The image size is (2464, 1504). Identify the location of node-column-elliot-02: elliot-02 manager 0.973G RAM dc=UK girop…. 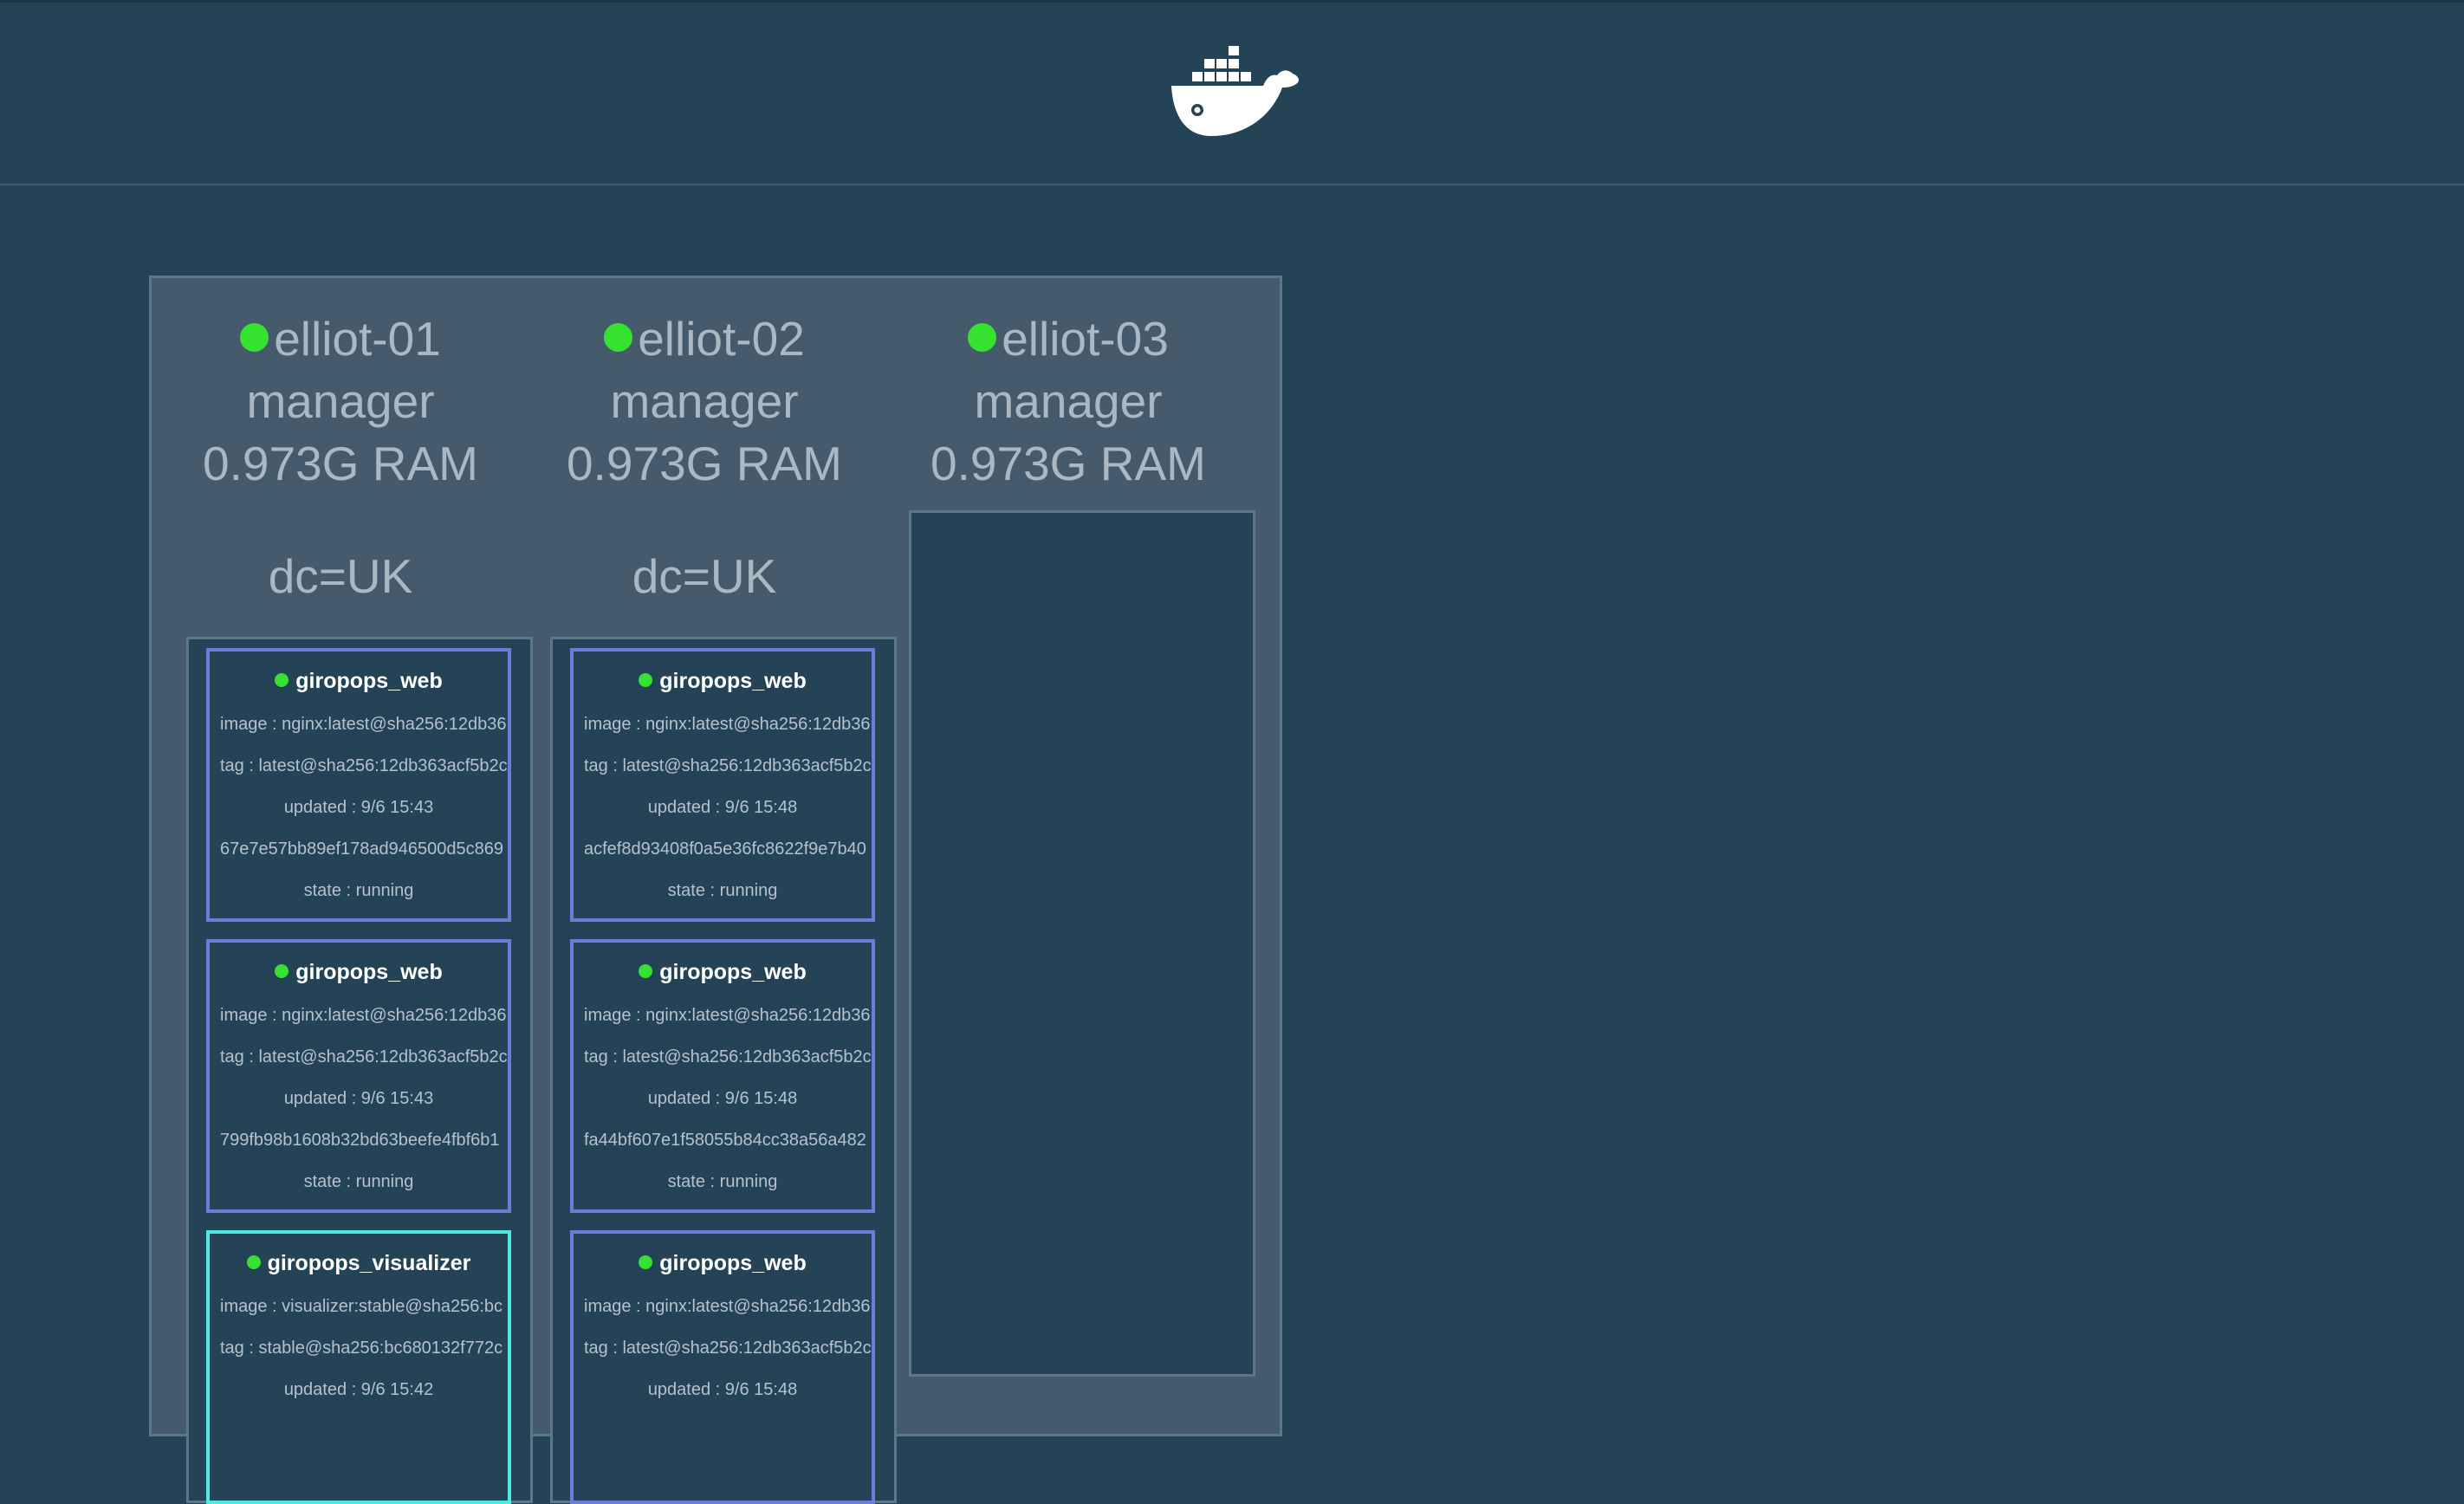
(710, 891).